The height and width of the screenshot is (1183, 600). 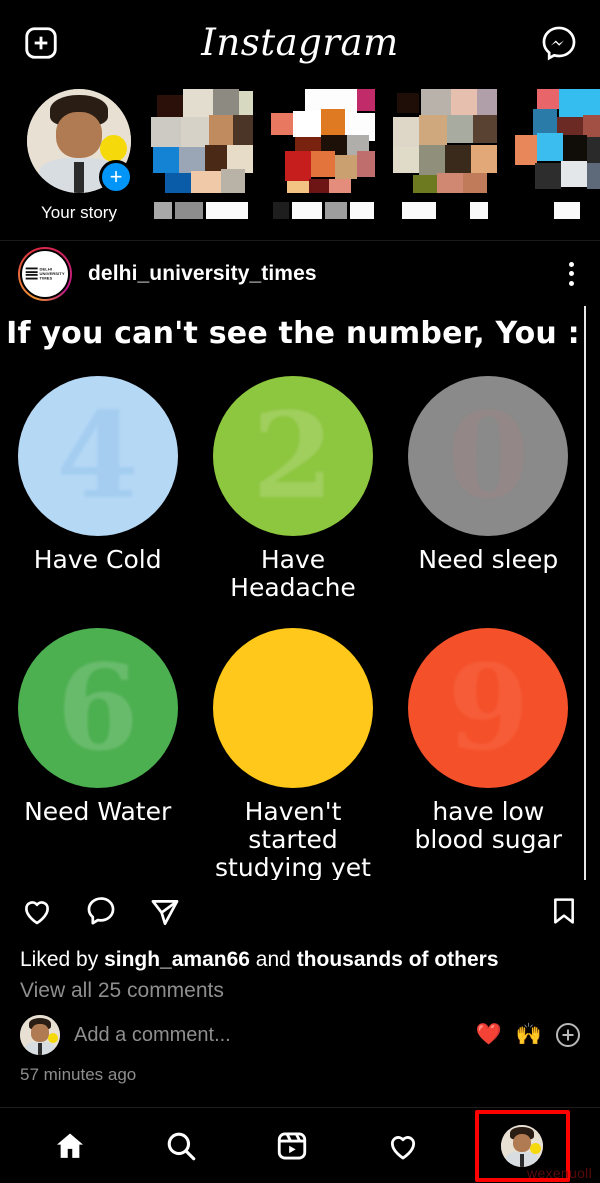 What do you see at coordinates (78, 1075) in the screenshot?
I see `post-timestamp: 57 minutes ago` at bounding box center [78, 1075].